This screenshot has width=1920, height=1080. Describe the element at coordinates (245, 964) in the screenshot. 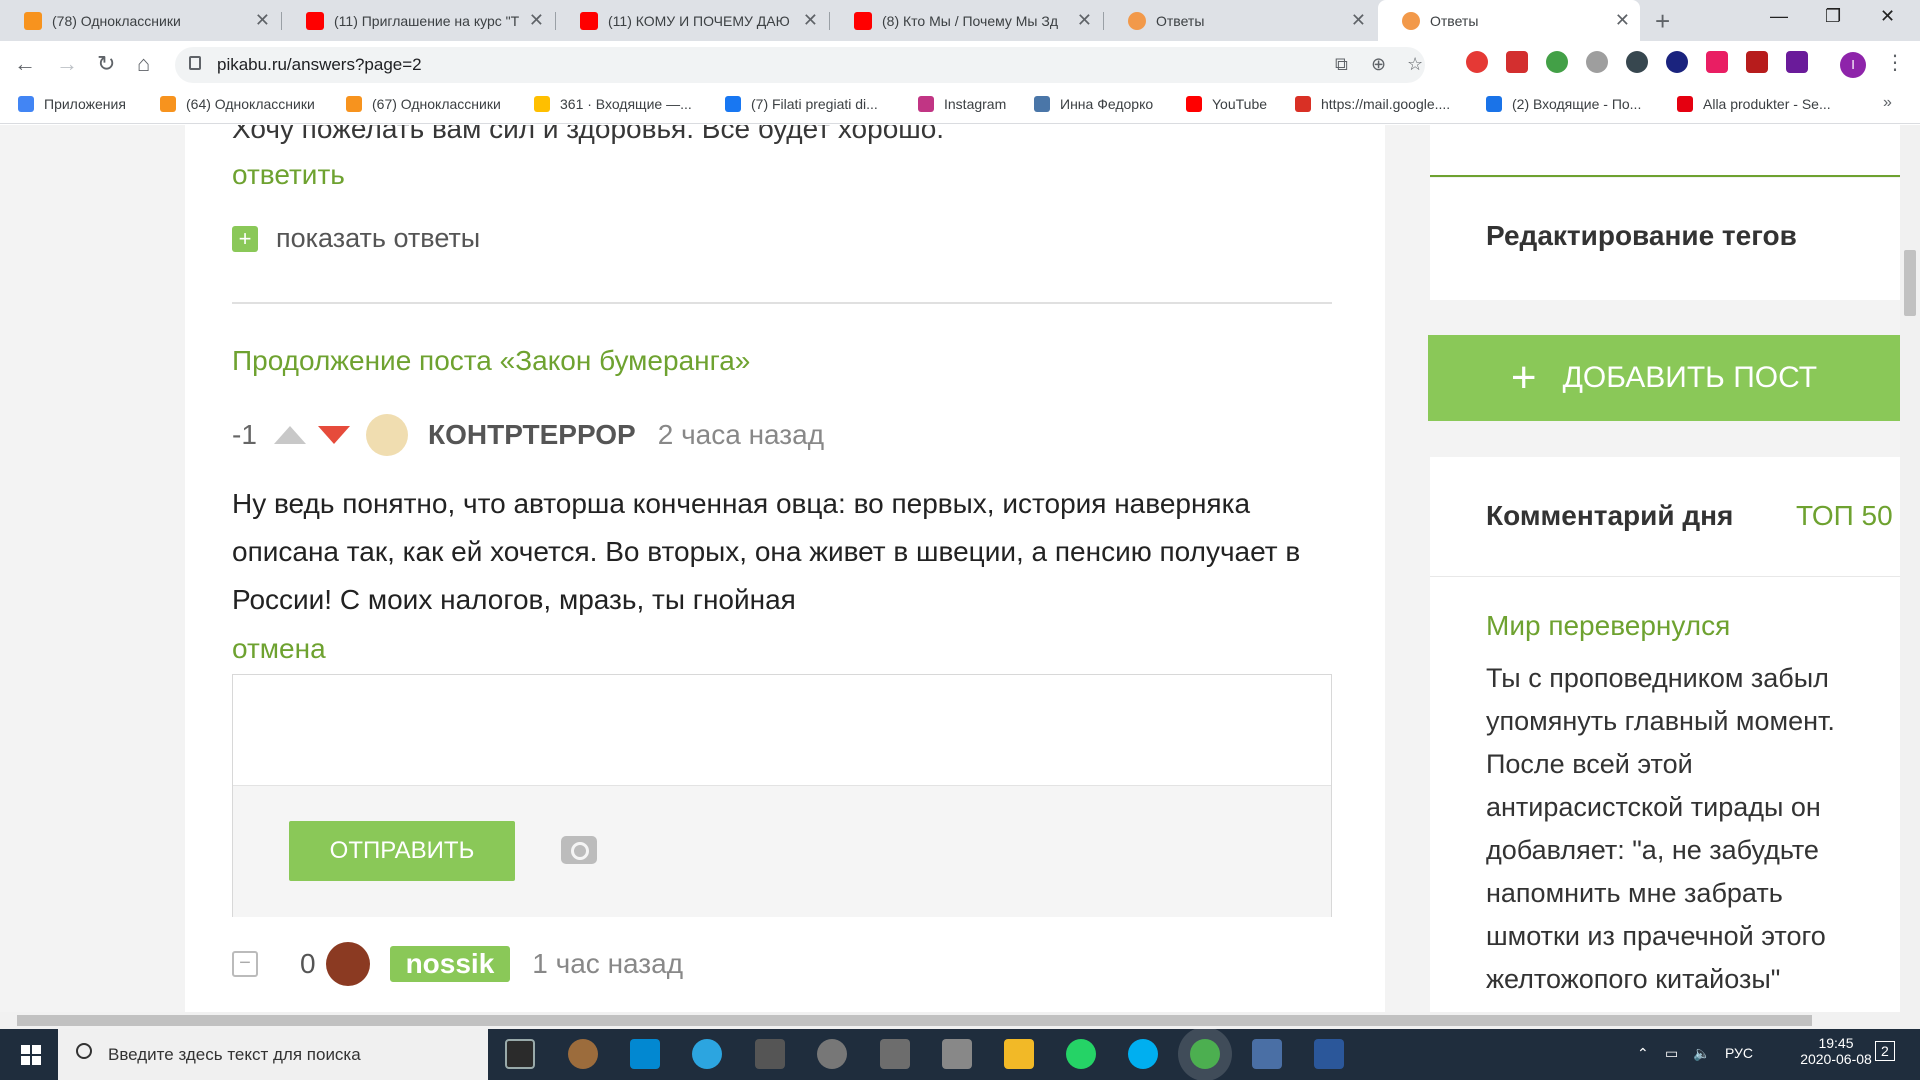

I see `collapse-icon: −` at that location.